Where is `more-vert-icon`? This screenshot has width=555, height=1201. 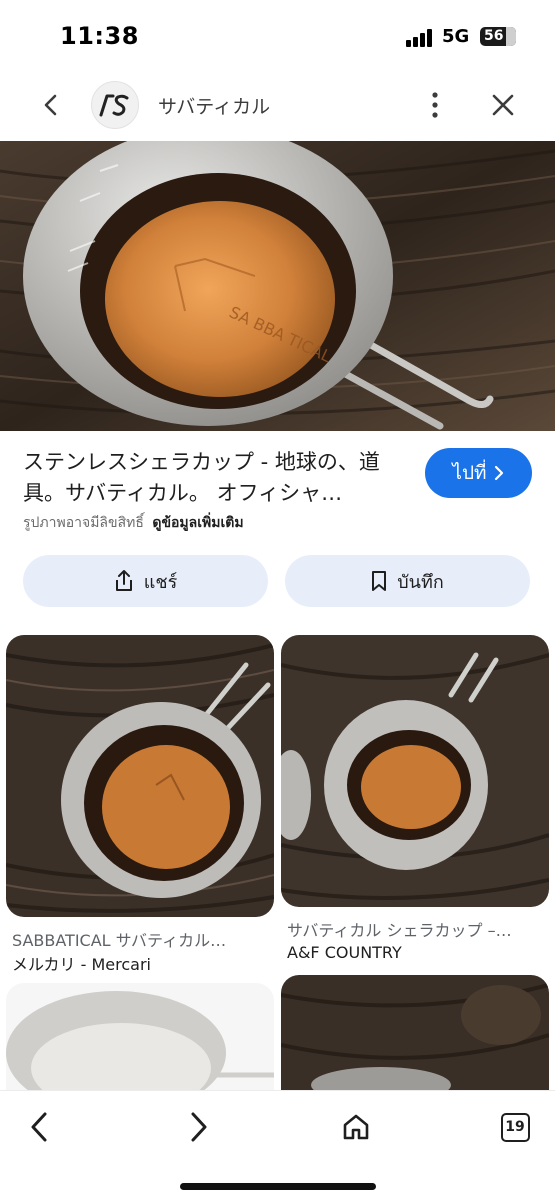 more-vert-icon is located at coordinates (435, 105).